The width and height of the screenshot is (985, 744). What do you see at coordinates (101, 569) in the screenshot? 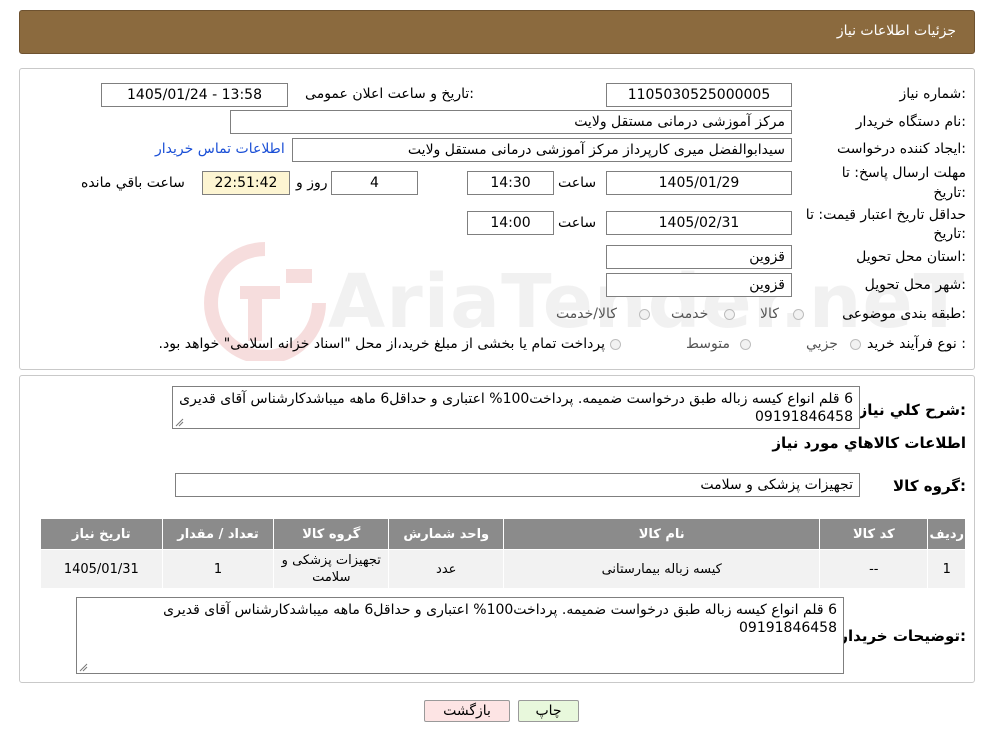
I see `cell-need-date: 1405/01/31` at bounding box center [101, 569].